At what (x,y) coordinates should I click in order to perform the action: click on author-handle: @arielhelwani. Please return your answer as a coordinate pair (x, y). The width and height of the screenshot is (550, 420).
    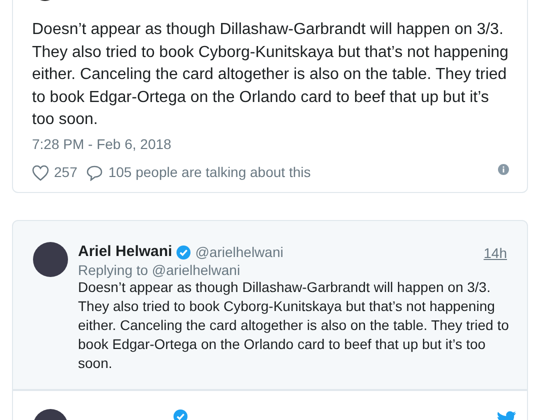
    Looking at the image, I should click on (239, 252).